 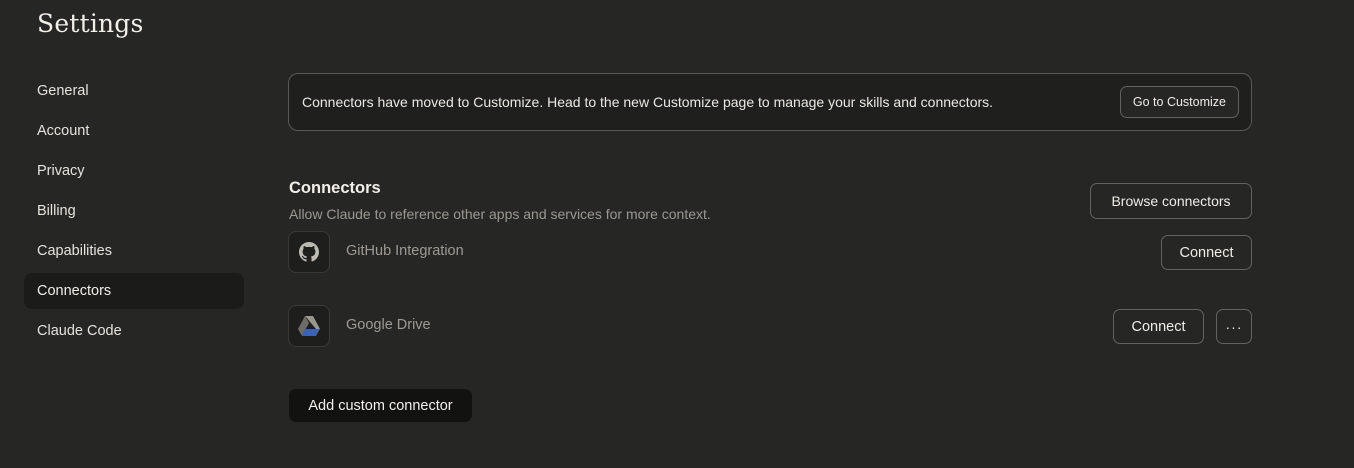 I want to click on connector-row-google-drive: Google Drive Connect ···, so click(x=770, y=326).